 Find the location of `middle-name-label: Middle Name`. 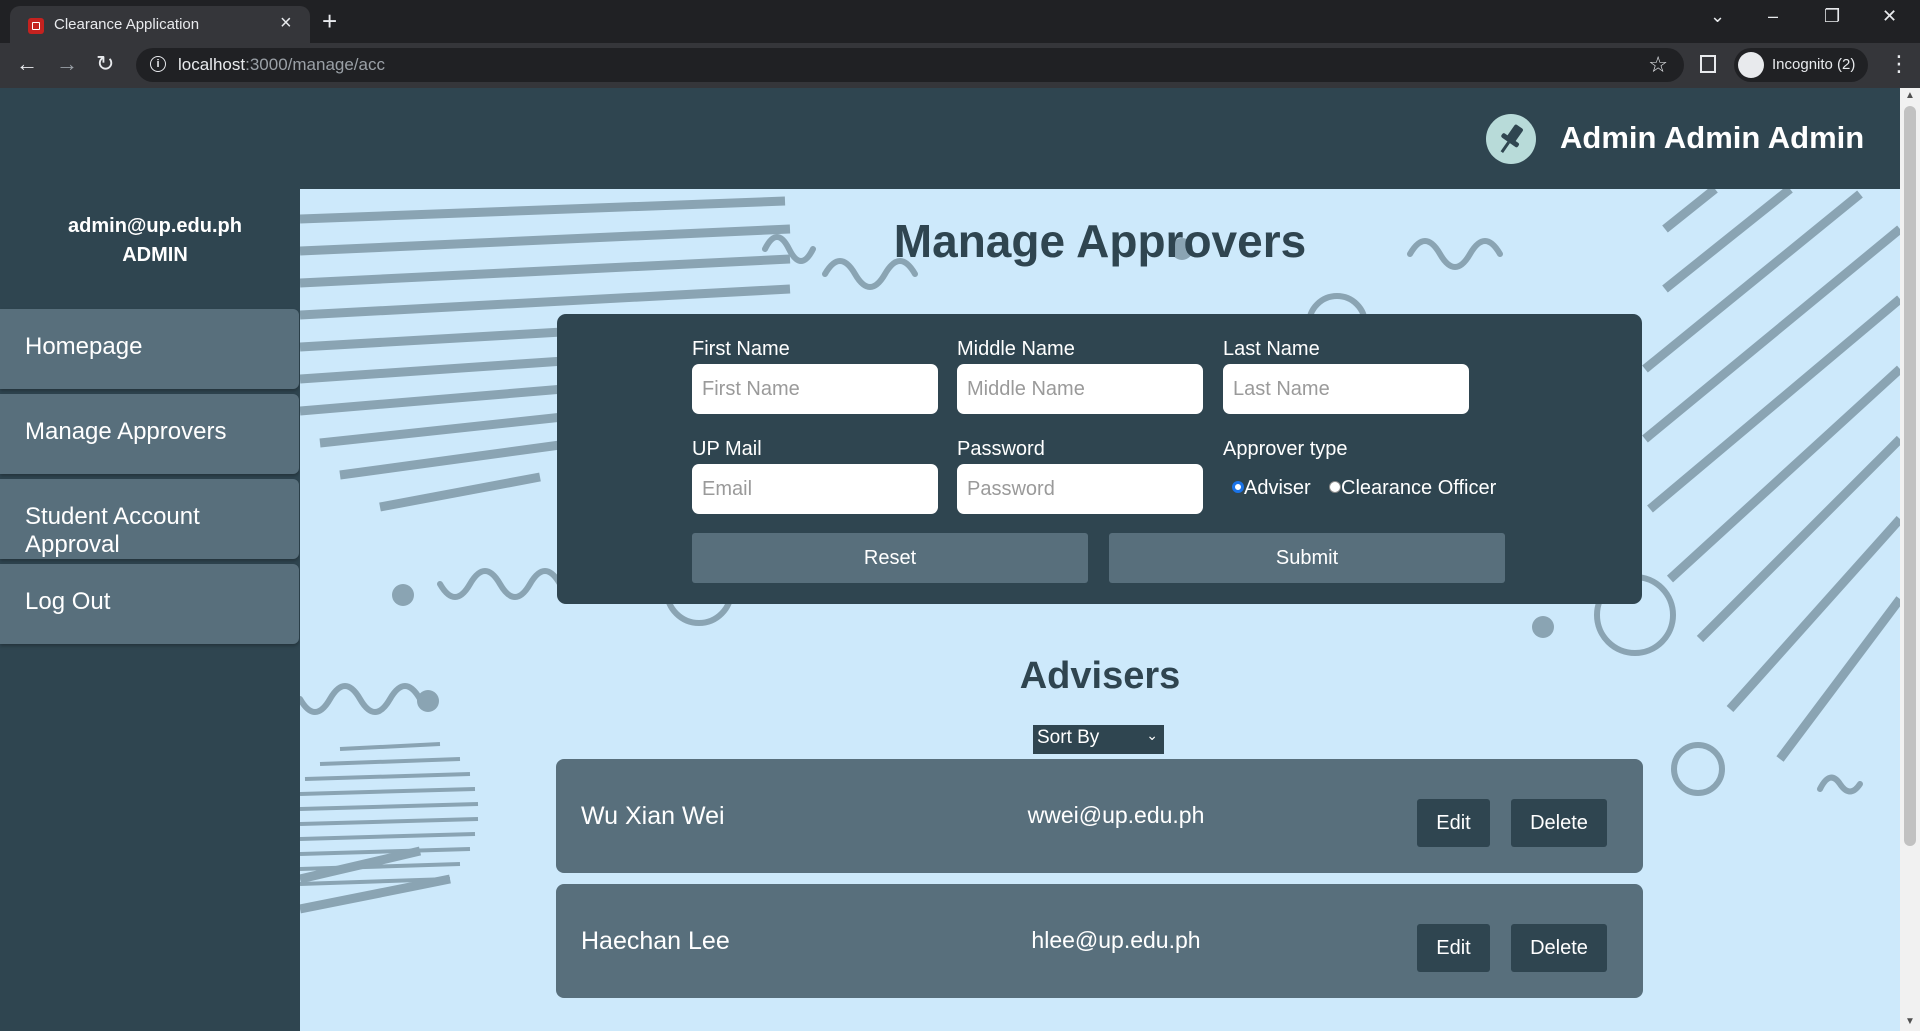

middle-name-label: Middle Name is located at coordinates (1016, 349).